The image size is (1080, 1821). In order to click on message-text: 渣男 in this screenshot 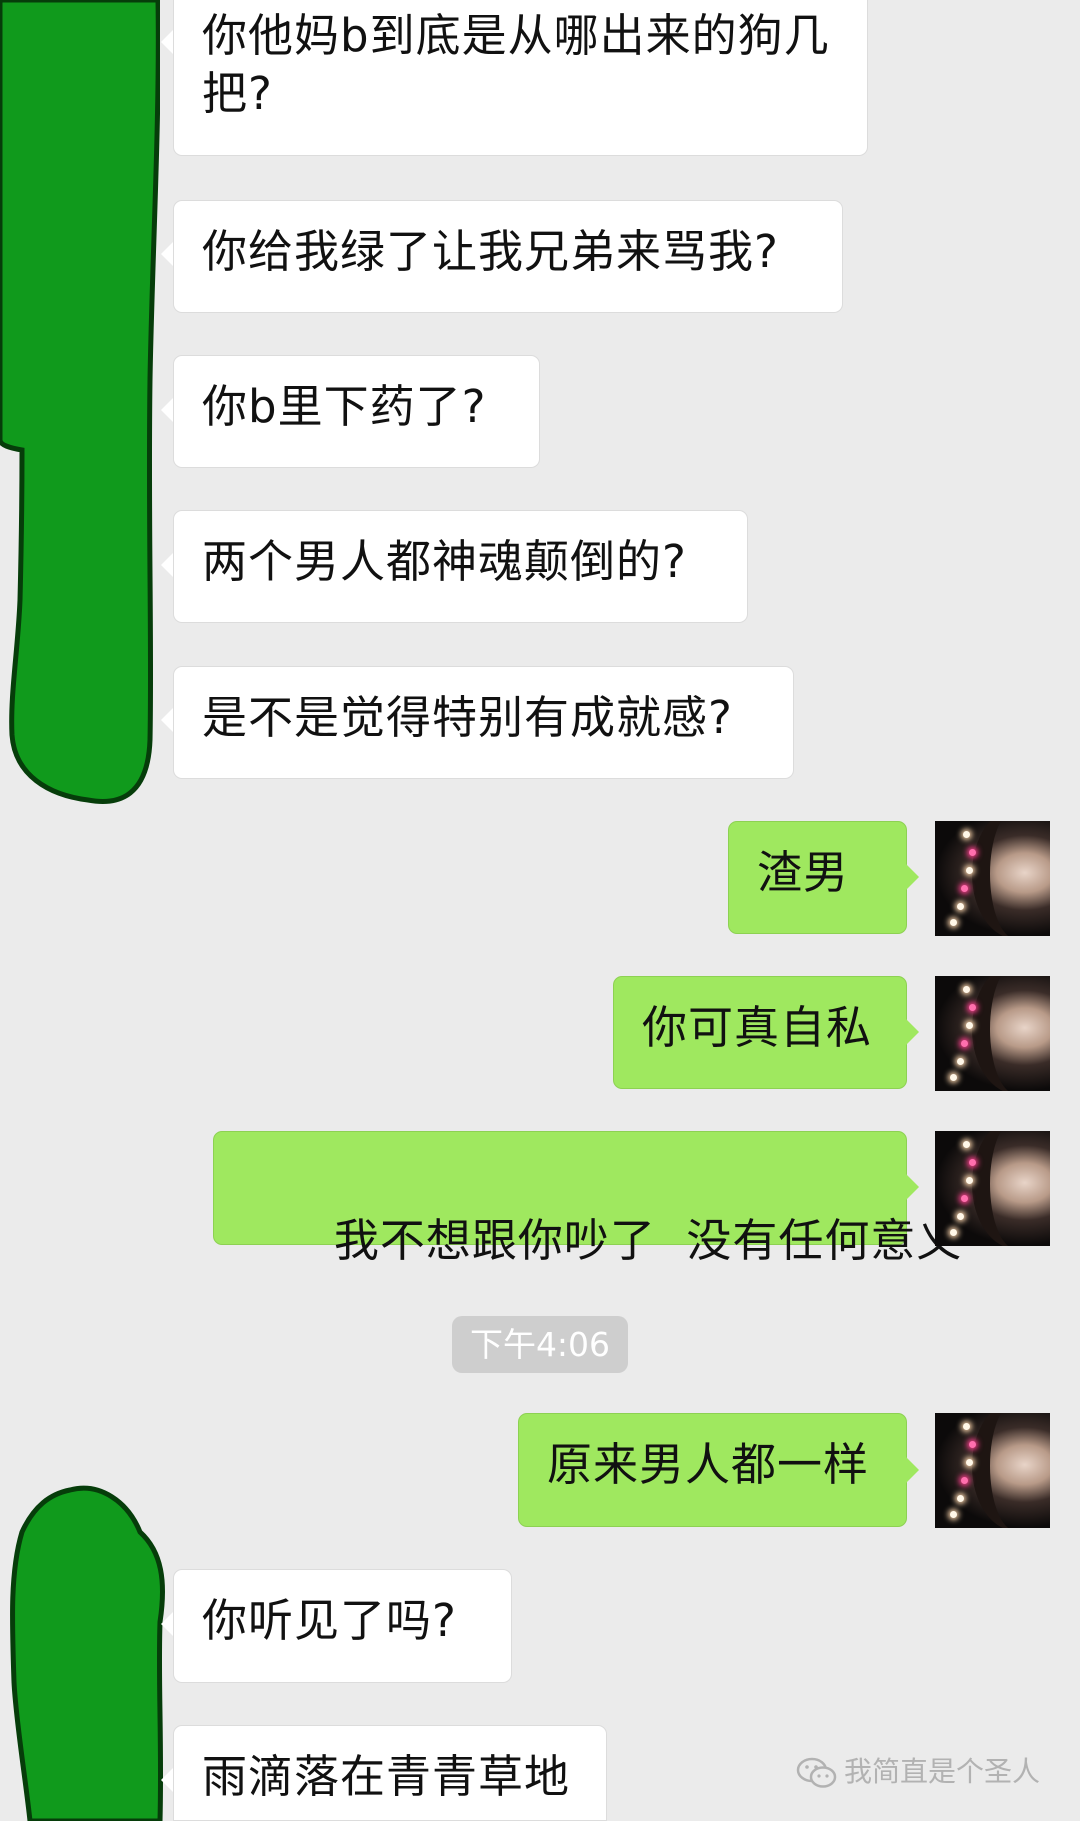, I will do `click(803, 872)`.